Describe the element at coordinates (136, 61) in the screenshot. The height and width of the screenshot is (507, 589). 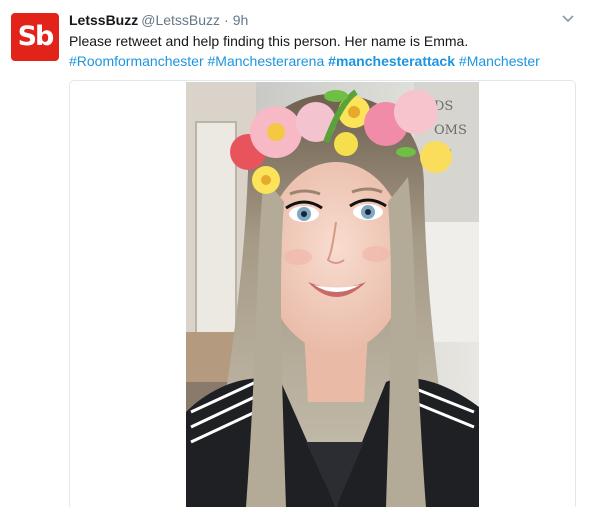
I see `hashtag-roomformanchester: #Roomformanchester` at that location.